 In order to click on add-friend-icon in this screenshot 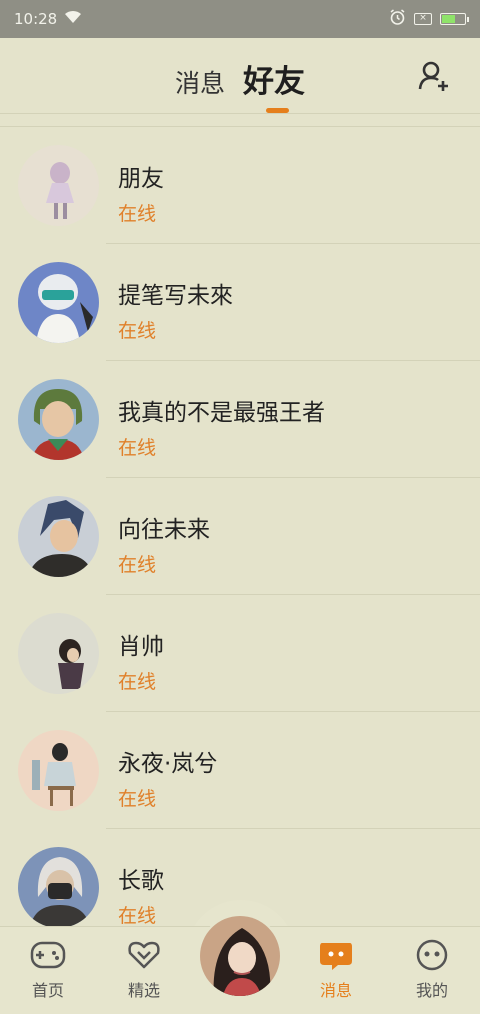, I will do `click(433, 76)`.